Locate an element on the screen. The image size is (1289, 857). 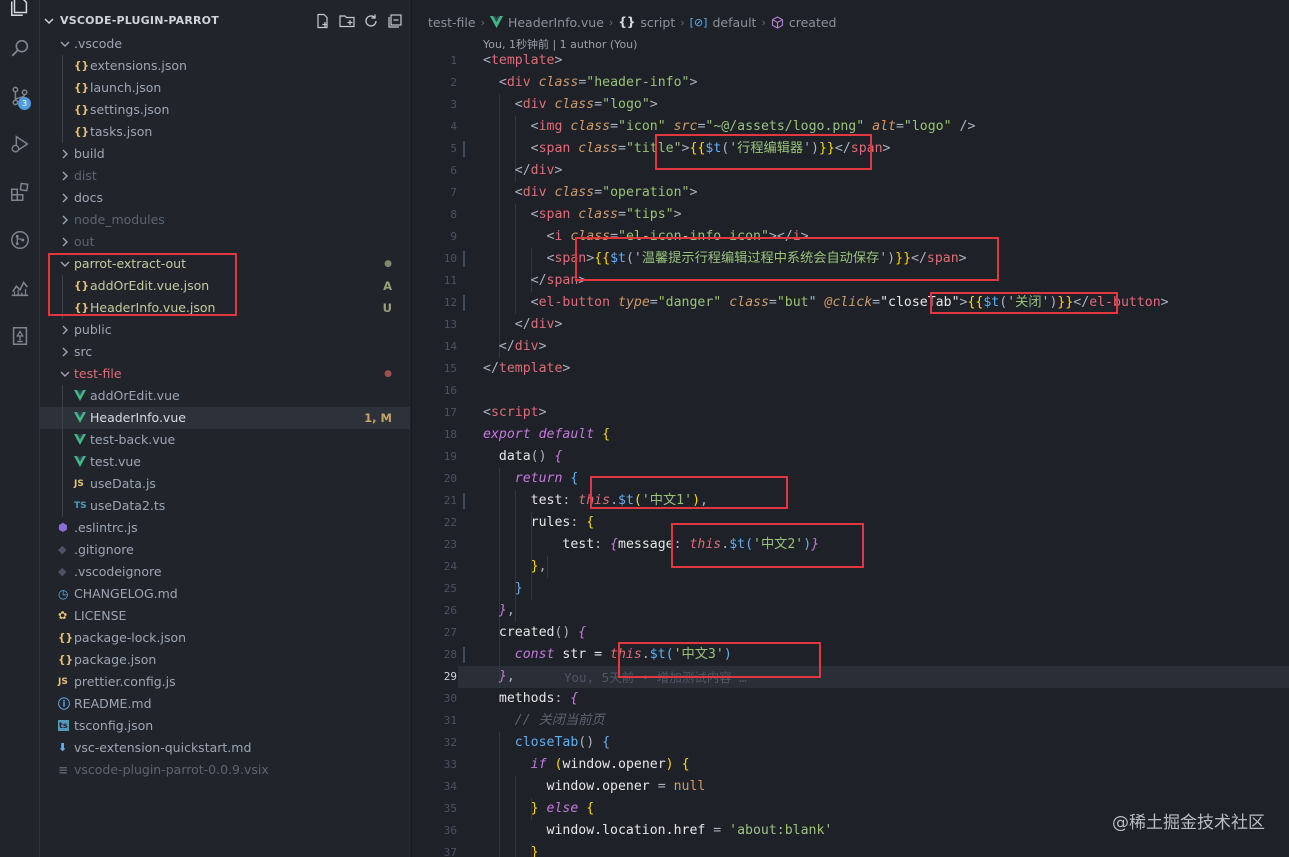
tree-item: test.vue is located at coordinates (225, 462).